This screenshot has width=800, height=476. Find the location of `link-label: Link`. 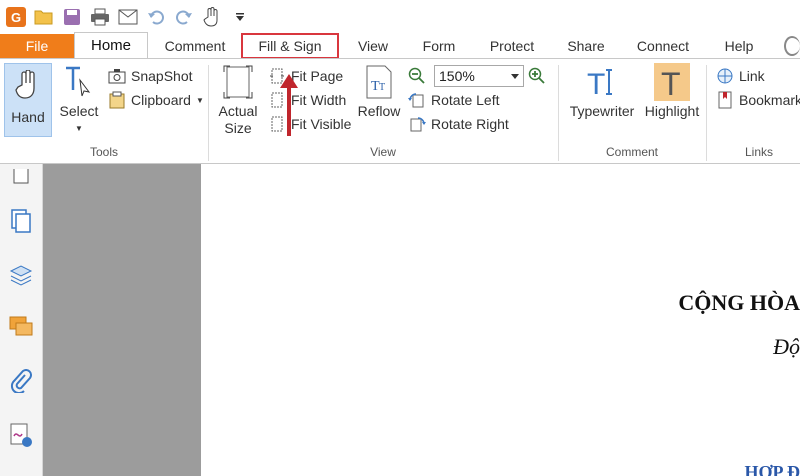

link-label: Link is located at coordinates (752, 76).